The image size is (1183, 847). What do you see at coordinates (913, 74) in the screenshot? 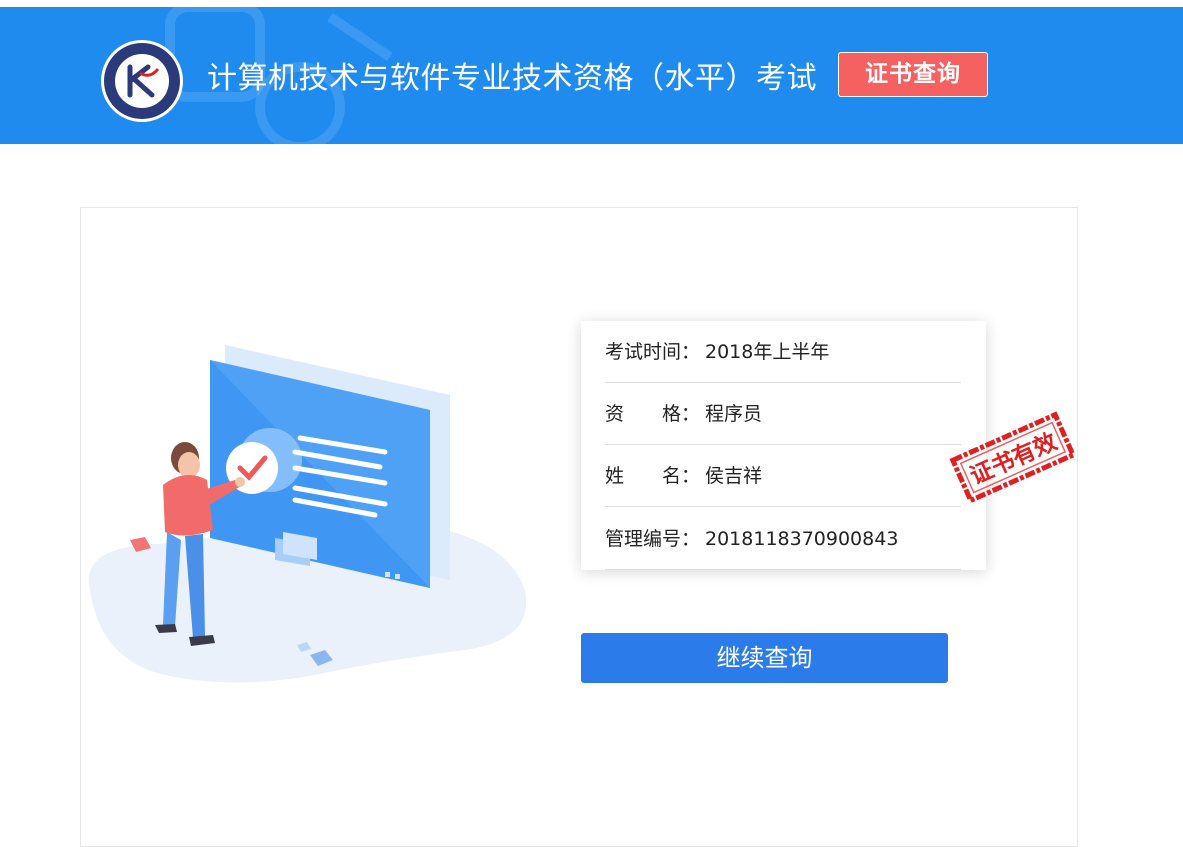
I see `cert-query-button: 证书查询` at bounding box center [913, 74].